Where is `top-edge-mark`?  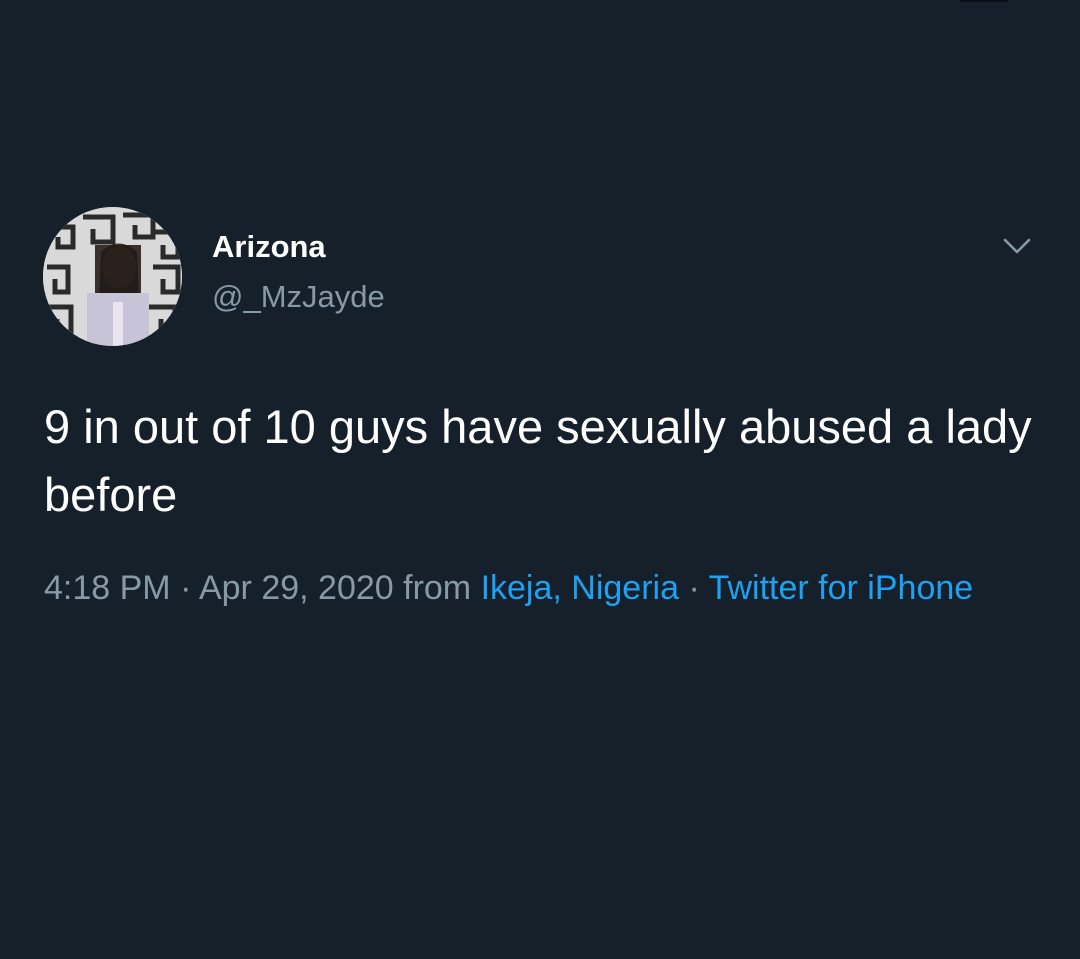 top-edge-mark is located at coordinates (984, 1).